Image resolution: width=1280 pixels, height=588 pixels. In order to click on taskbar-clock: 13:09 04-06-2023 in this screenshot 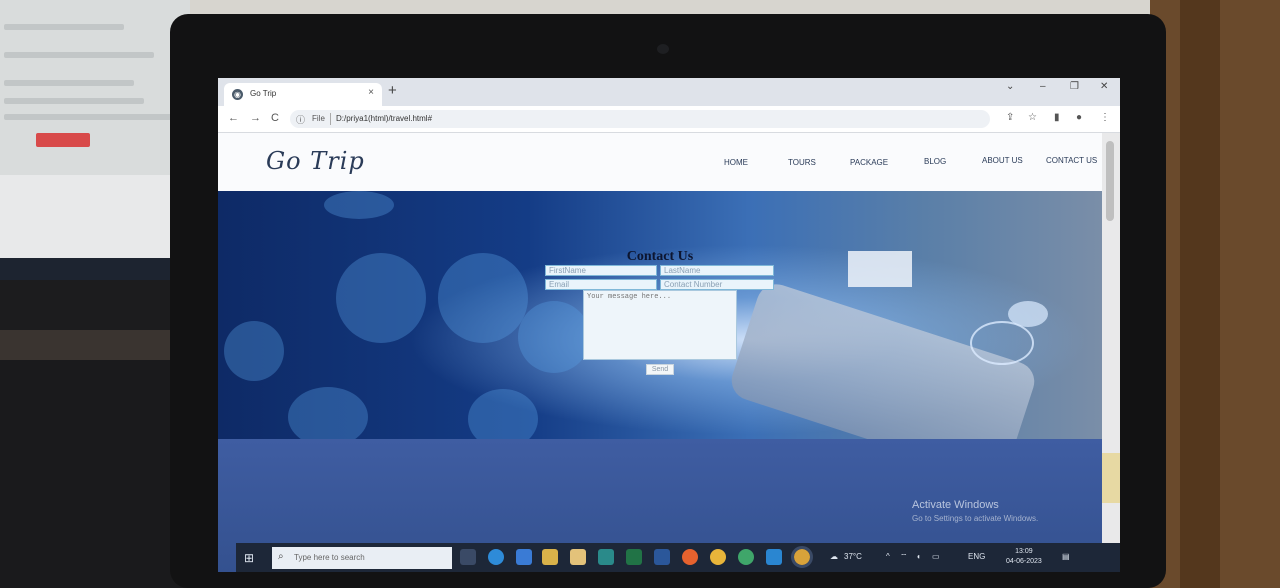, I will do `click(1024, 557)`.